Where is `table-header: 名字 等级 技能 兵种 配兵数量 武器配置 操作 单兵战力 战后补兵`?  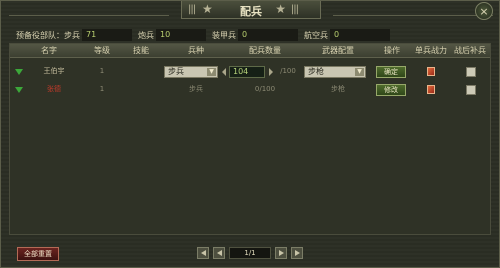
table-header: 名字 等级 技能 兵种 配兵数量 武器配置 操作 单兵战力 战后补兵 is located at coordinates (250, 51).